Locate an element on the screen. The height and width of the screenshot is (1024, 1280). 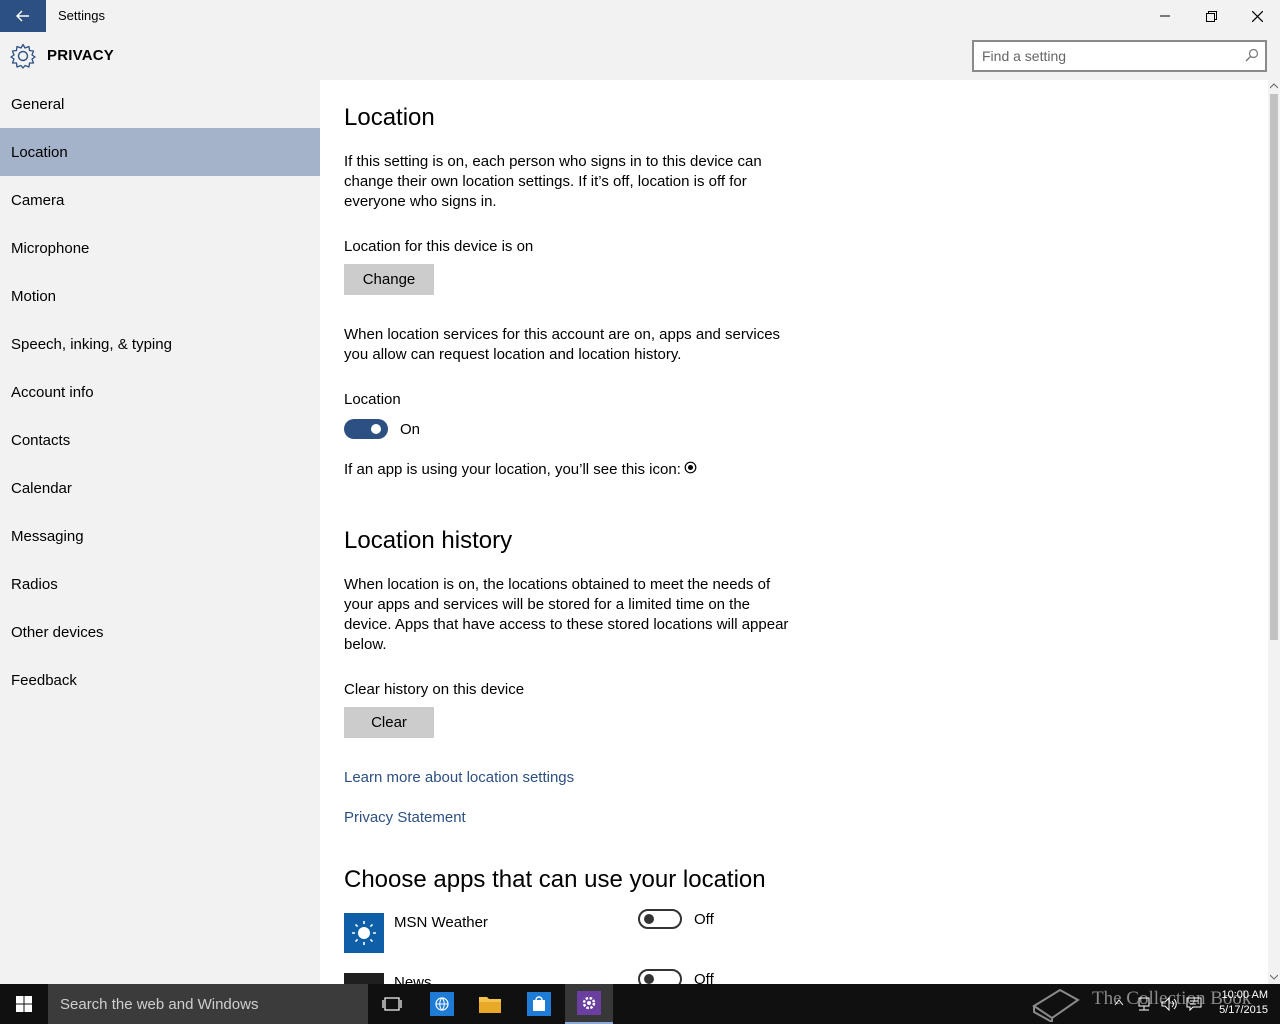
news-location-toggle is located at coordinates (660, 976).